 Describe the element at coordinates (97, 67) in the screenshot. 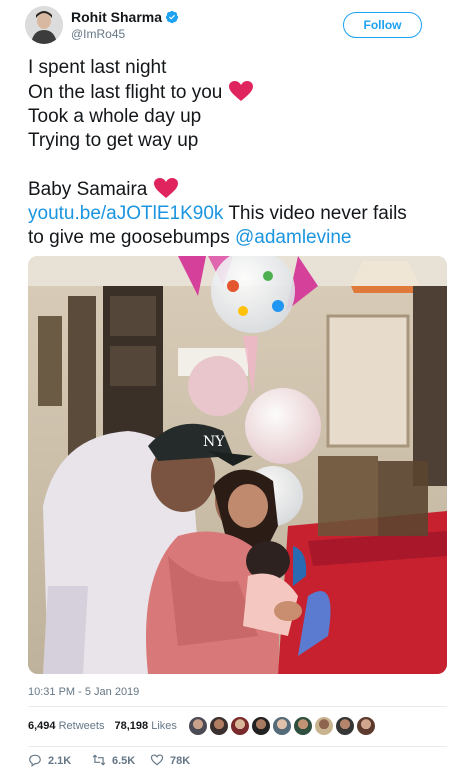

I see `lyric-line: I spent last night` at that location.